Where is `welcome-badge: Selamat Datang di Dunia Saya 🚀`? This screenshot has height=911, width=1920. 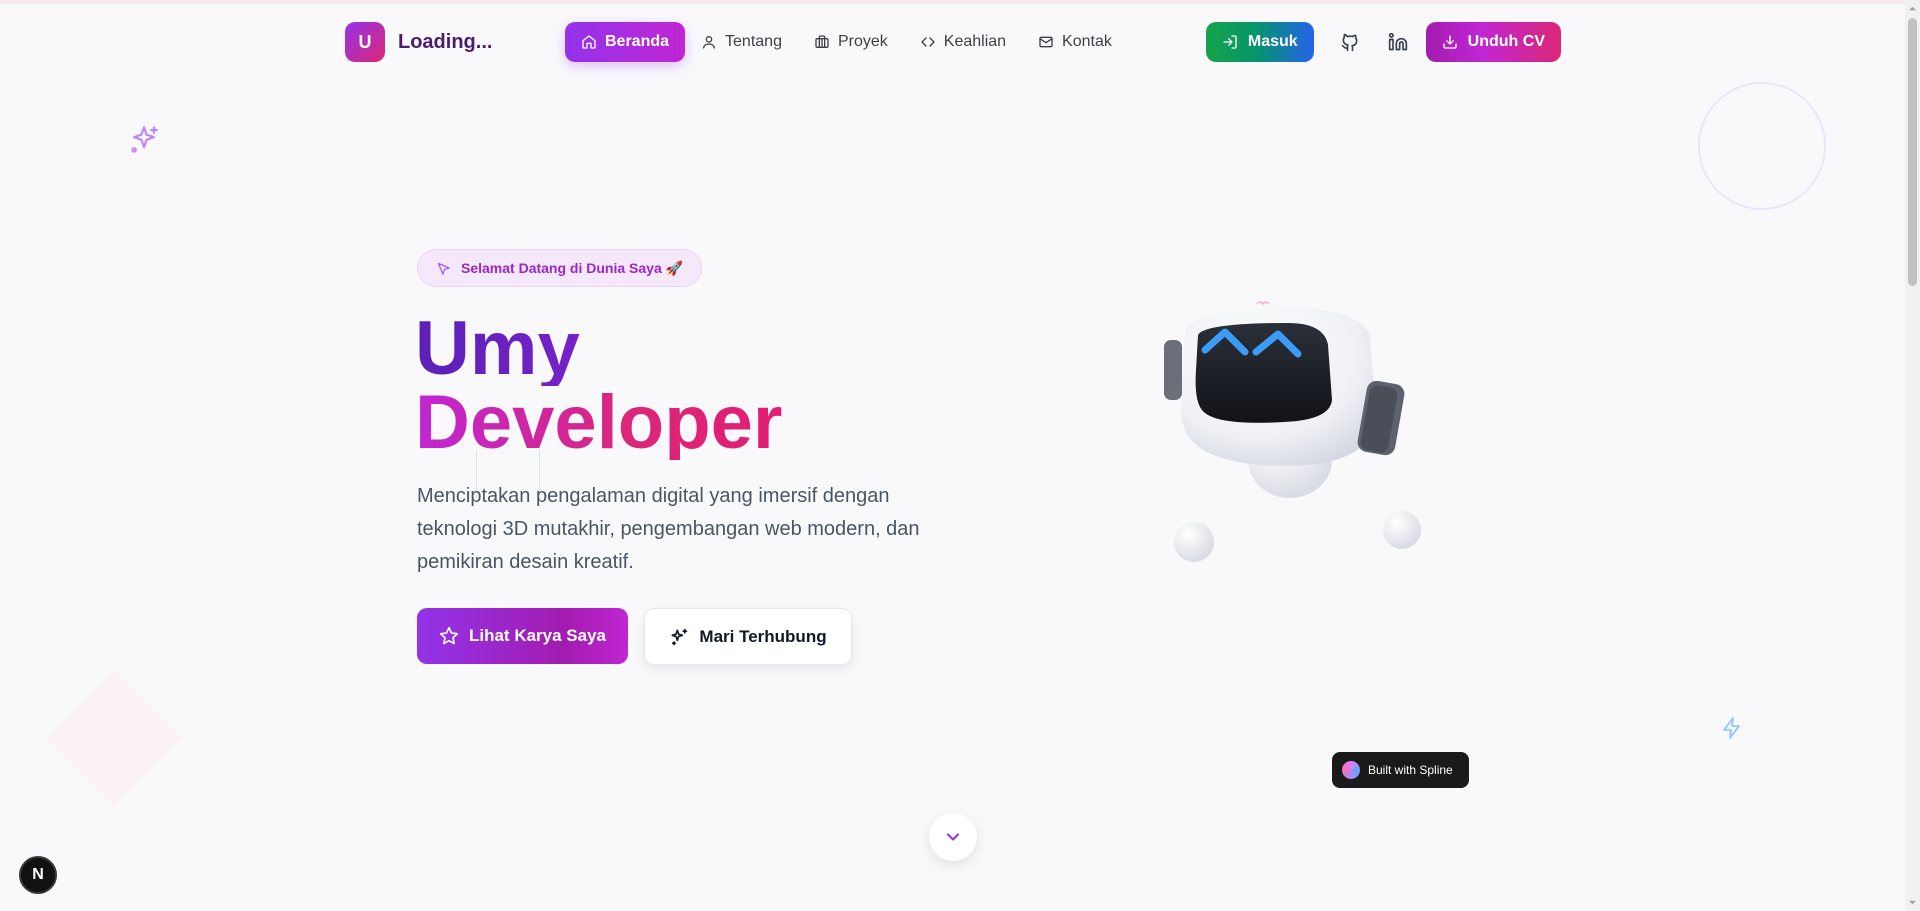
welcome-badge: Selamat Datang di Dunia Saya 🚀 is located at coordinates (560, 268).